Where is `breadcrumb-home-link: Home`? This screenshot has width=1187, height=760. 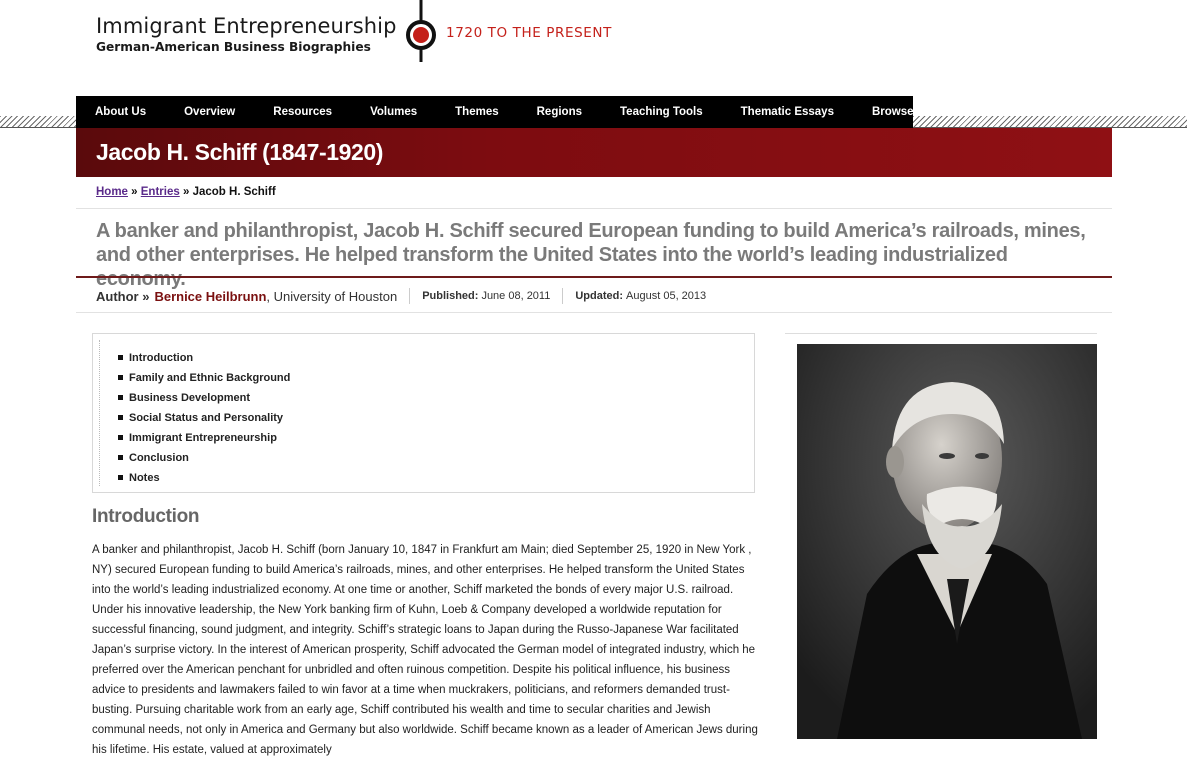
breadcrumb-home-link: Home is located at coordinates (112, 192).